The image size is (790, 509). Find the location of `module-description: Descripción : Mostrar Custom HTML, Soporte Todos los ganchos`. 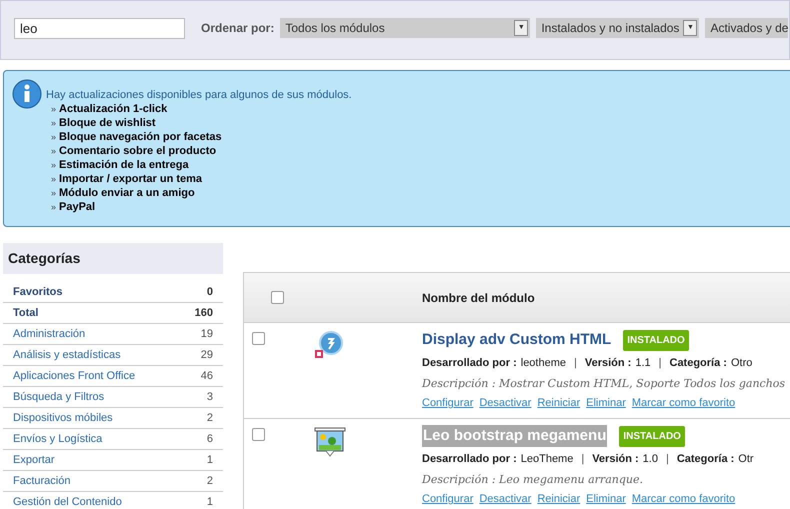

module-description: Descripción : Mostrar Custom HTML, Soporte Todos los ganchos is located at coordinates (604, 384).